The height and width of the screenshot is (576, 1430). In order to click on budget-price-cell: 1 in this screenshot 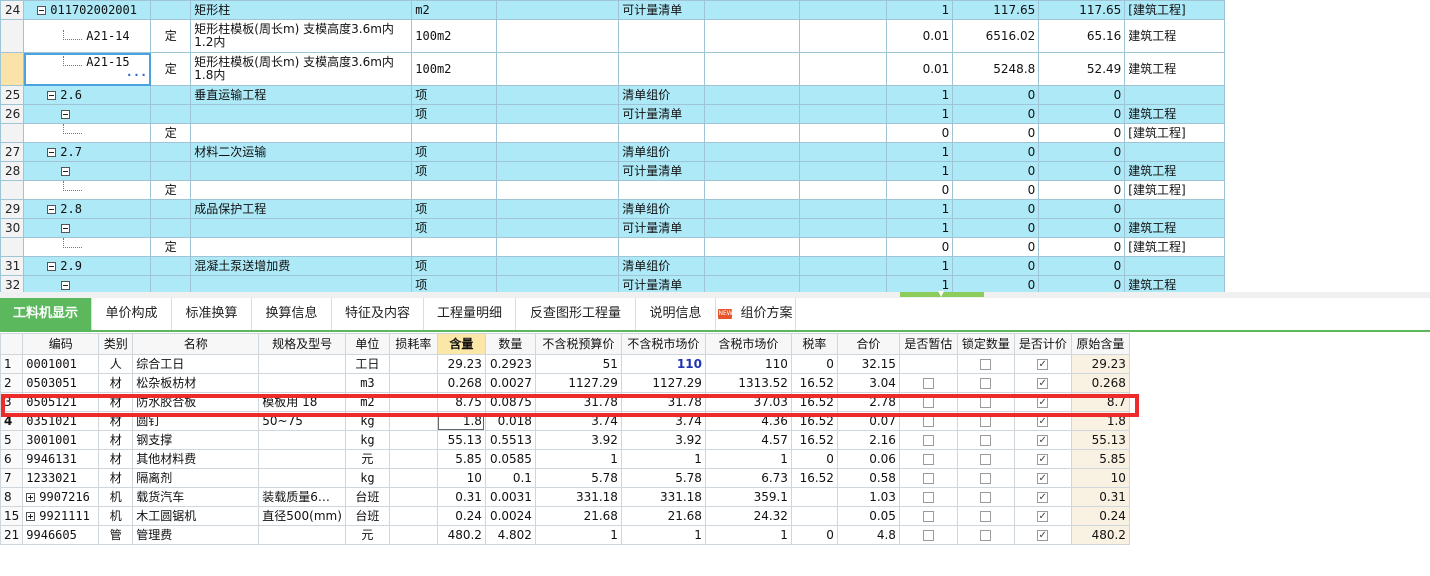, I will do `click(578, 459)`.